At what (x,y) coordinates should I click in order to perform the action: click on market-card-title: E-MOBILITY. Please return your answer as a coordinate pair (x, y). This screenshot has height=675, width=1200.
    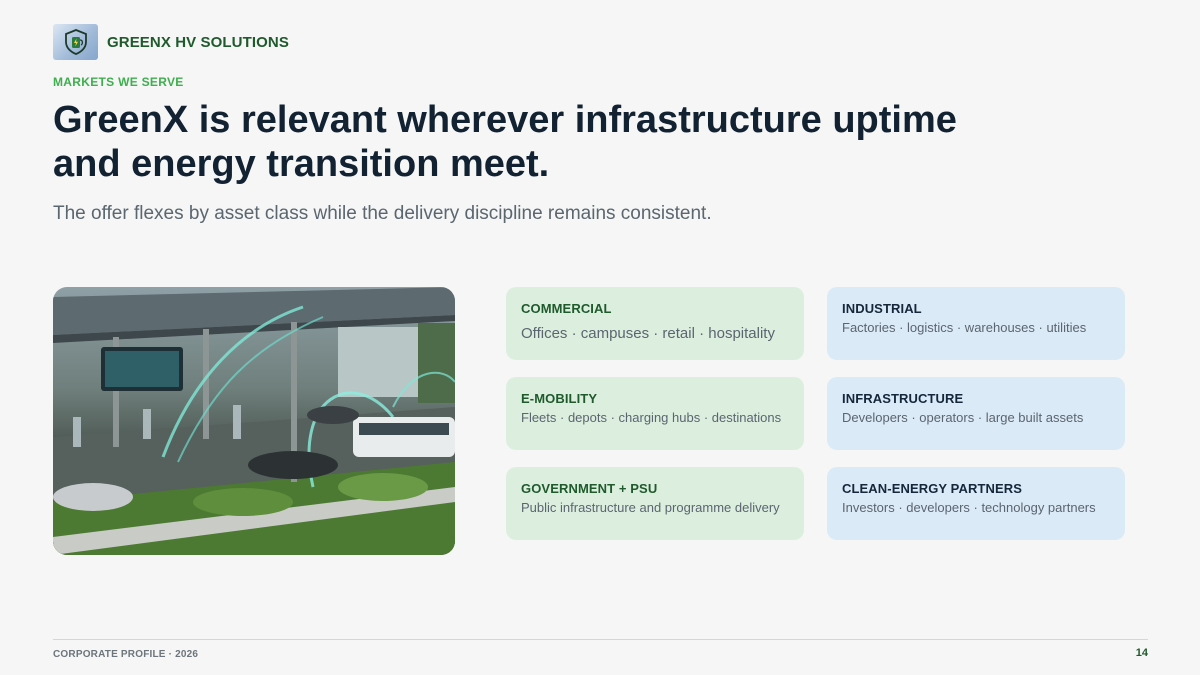
    Looking at the image, I should click on (559, 398).